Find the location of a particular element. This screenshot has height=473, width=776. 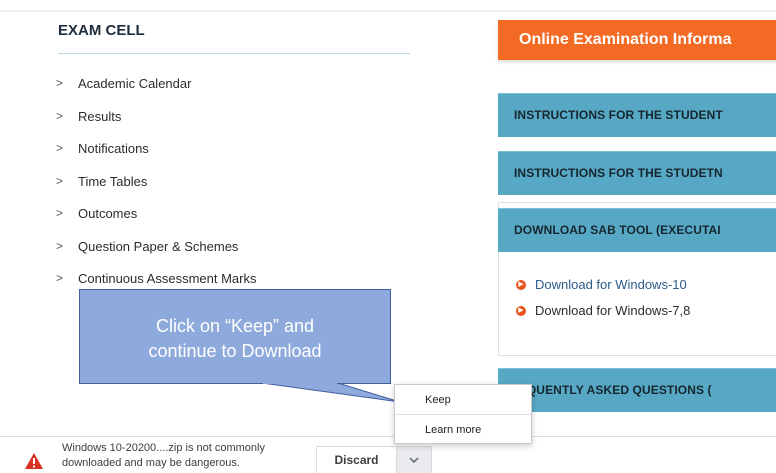

sidebar-item-label: Time Tables is located at coordinates (113, 181).